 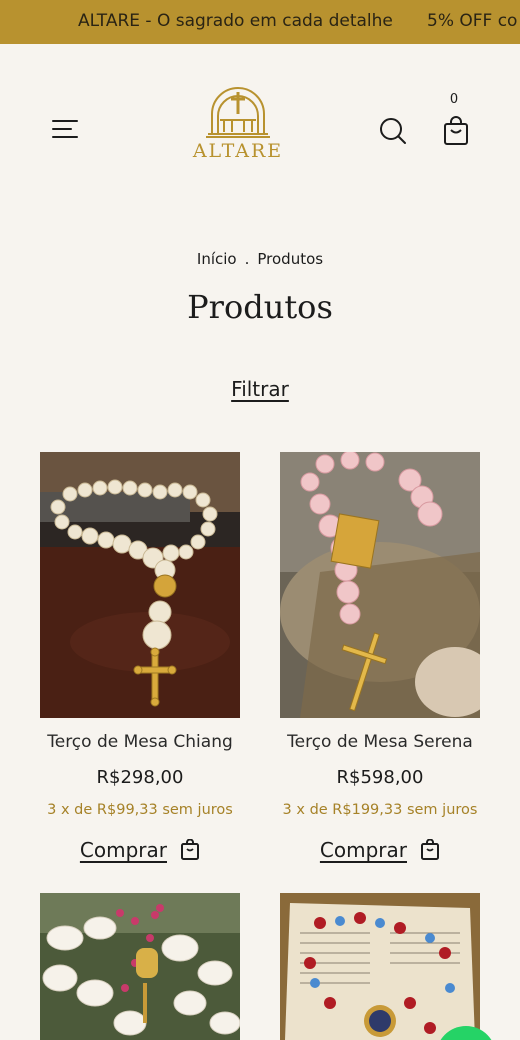 I want to click on breadcrumb-current: Produtos, so click(x=290, y=259).